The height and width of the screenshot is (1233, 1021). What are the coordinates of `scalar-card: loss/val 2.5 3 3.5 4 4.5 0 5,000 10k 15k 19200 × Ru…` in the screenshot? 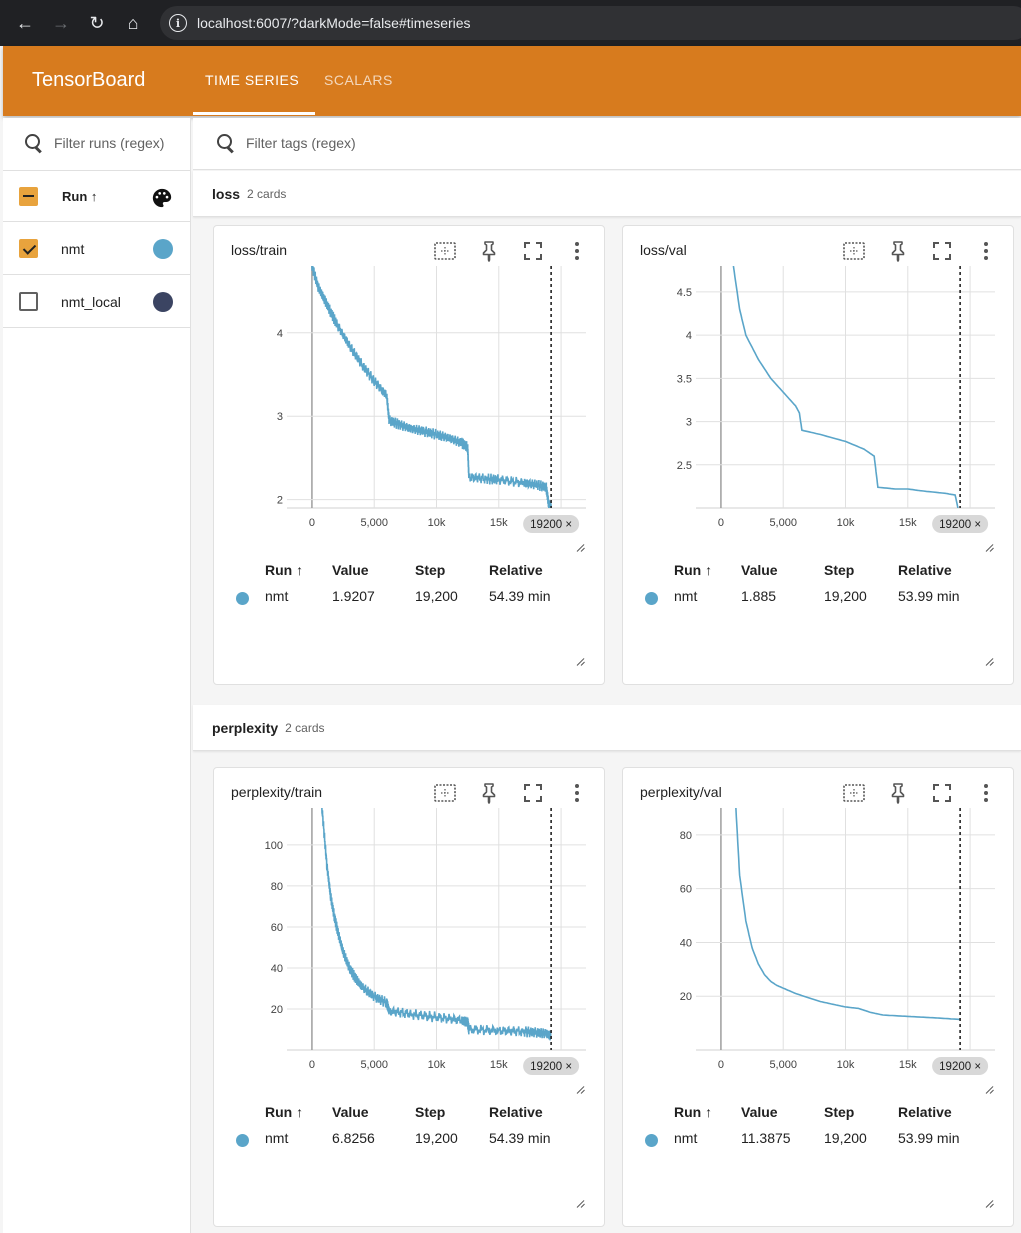 It's located at (818, 455).